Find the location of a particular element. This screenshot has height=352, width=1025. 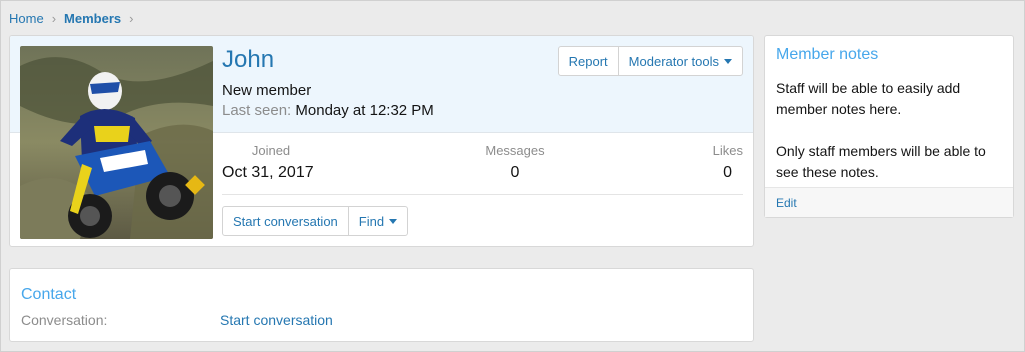

find-label: Find is located at coordinates (371, 221).